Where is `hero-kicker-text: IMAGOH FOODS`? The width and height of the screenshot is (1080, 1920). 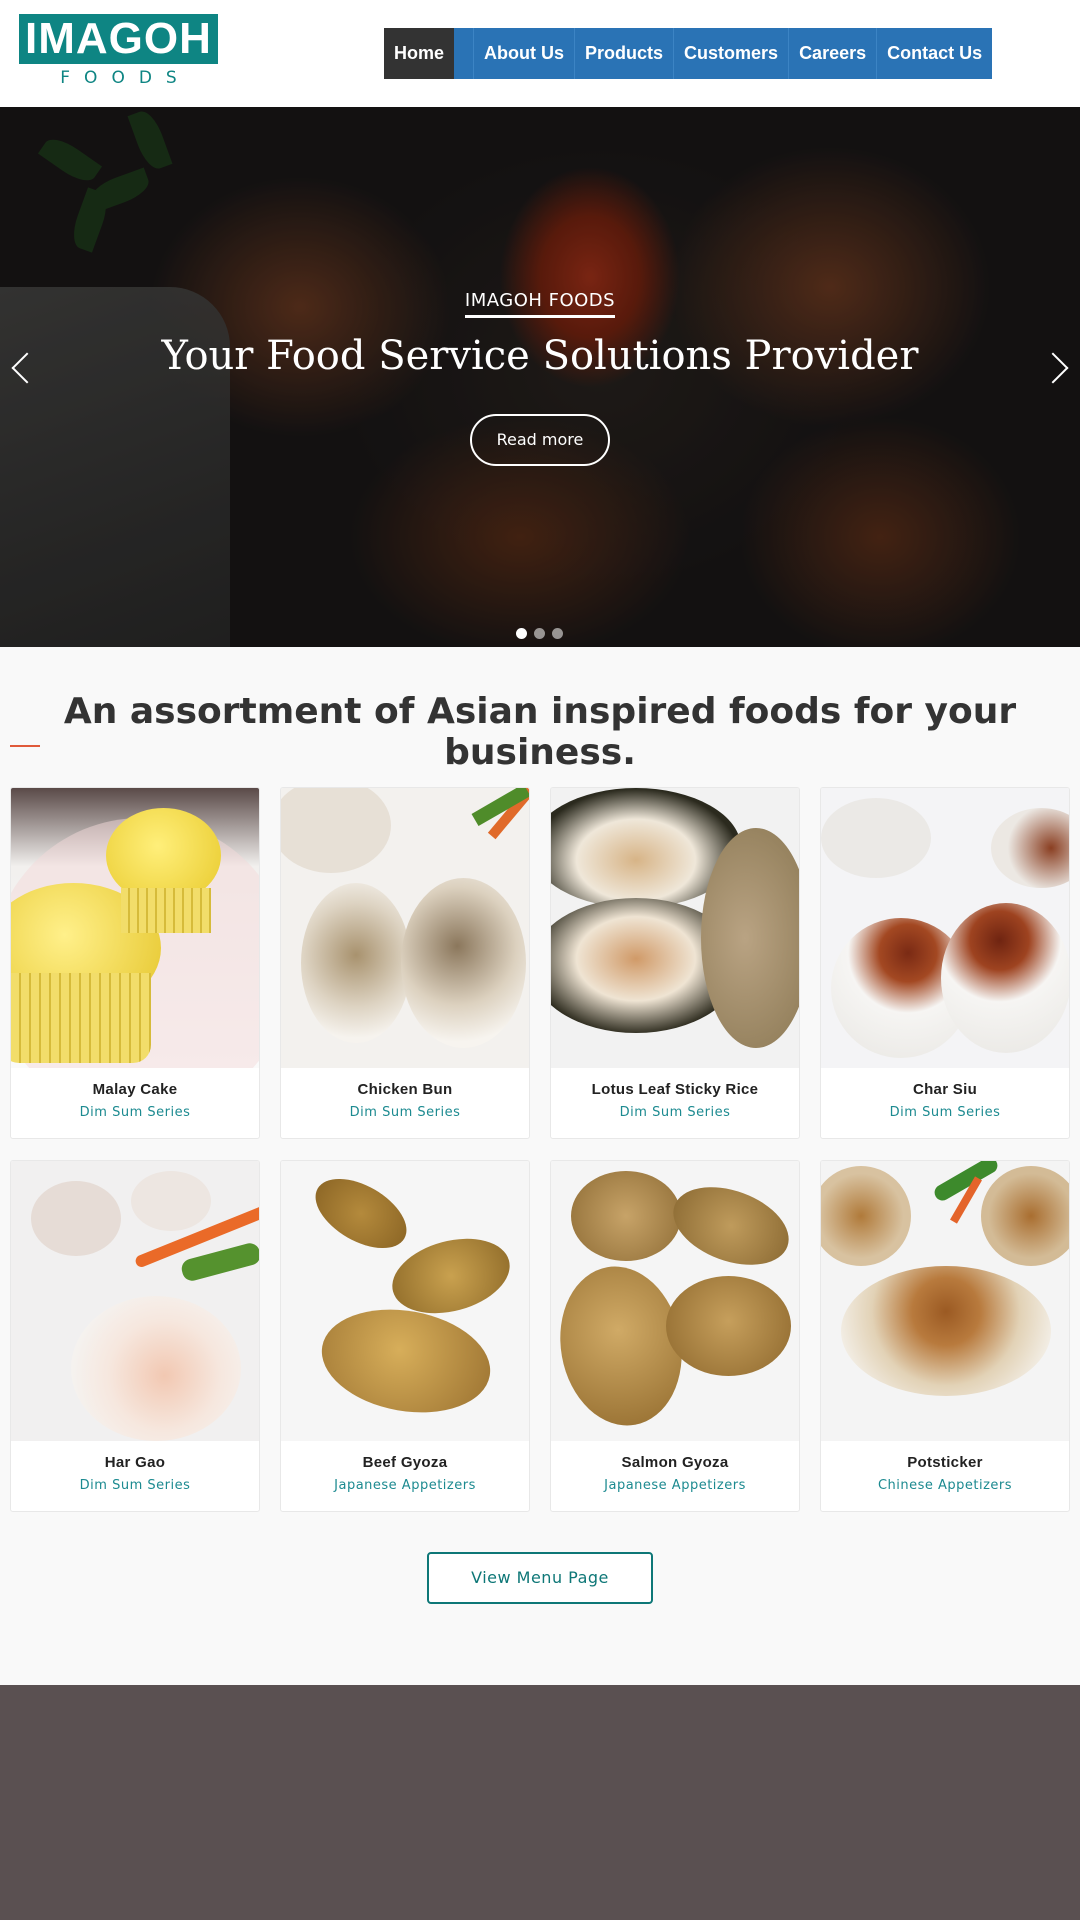 hero-kicker-text: IMAGOH FOODS is located at coordinates (540, 304).